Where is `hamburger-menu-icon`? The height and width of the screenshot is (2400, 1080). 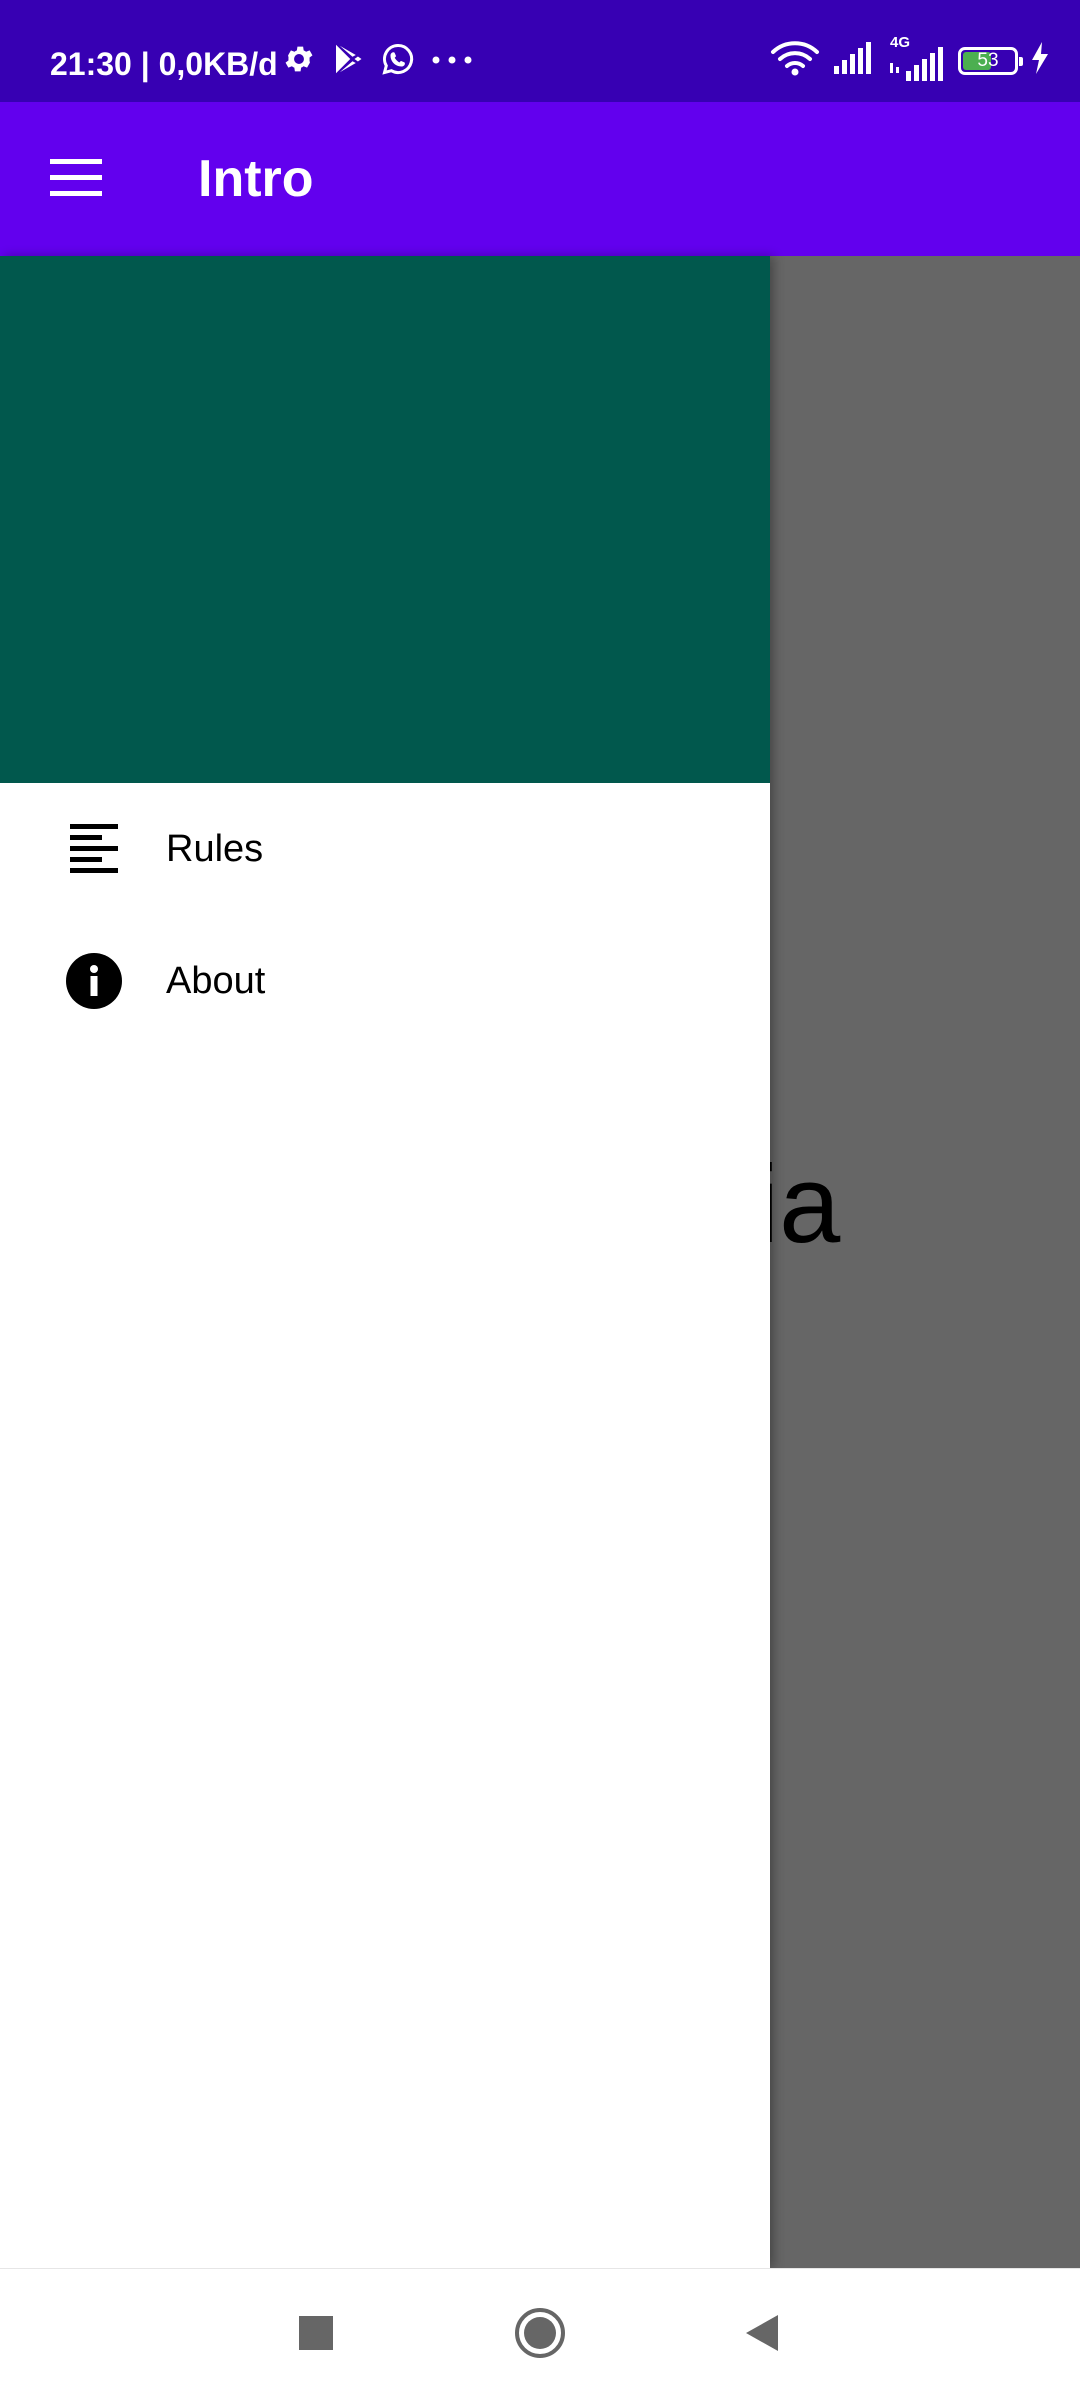 hamburger-menu-icon is located at coordinates (76, 180).